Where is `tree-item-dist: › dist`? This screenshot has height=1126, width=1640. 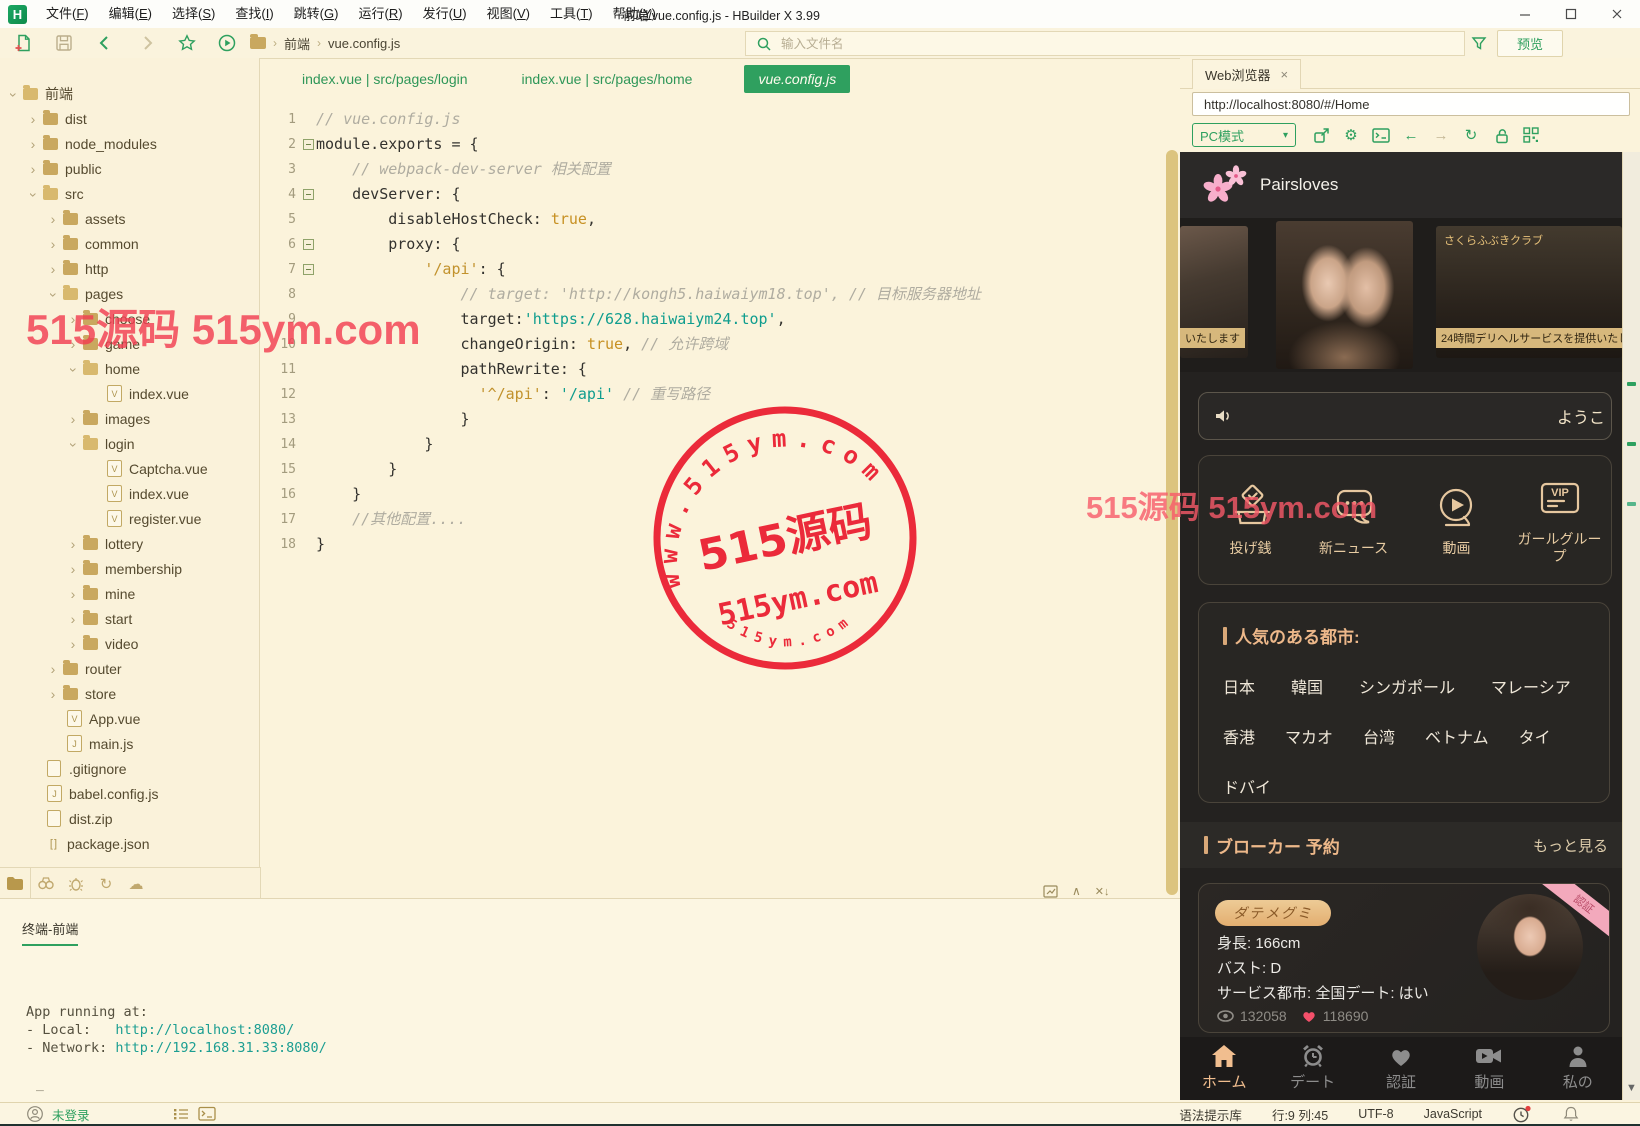 tree-item-dist: › dist is located at coordinates (129, 118).